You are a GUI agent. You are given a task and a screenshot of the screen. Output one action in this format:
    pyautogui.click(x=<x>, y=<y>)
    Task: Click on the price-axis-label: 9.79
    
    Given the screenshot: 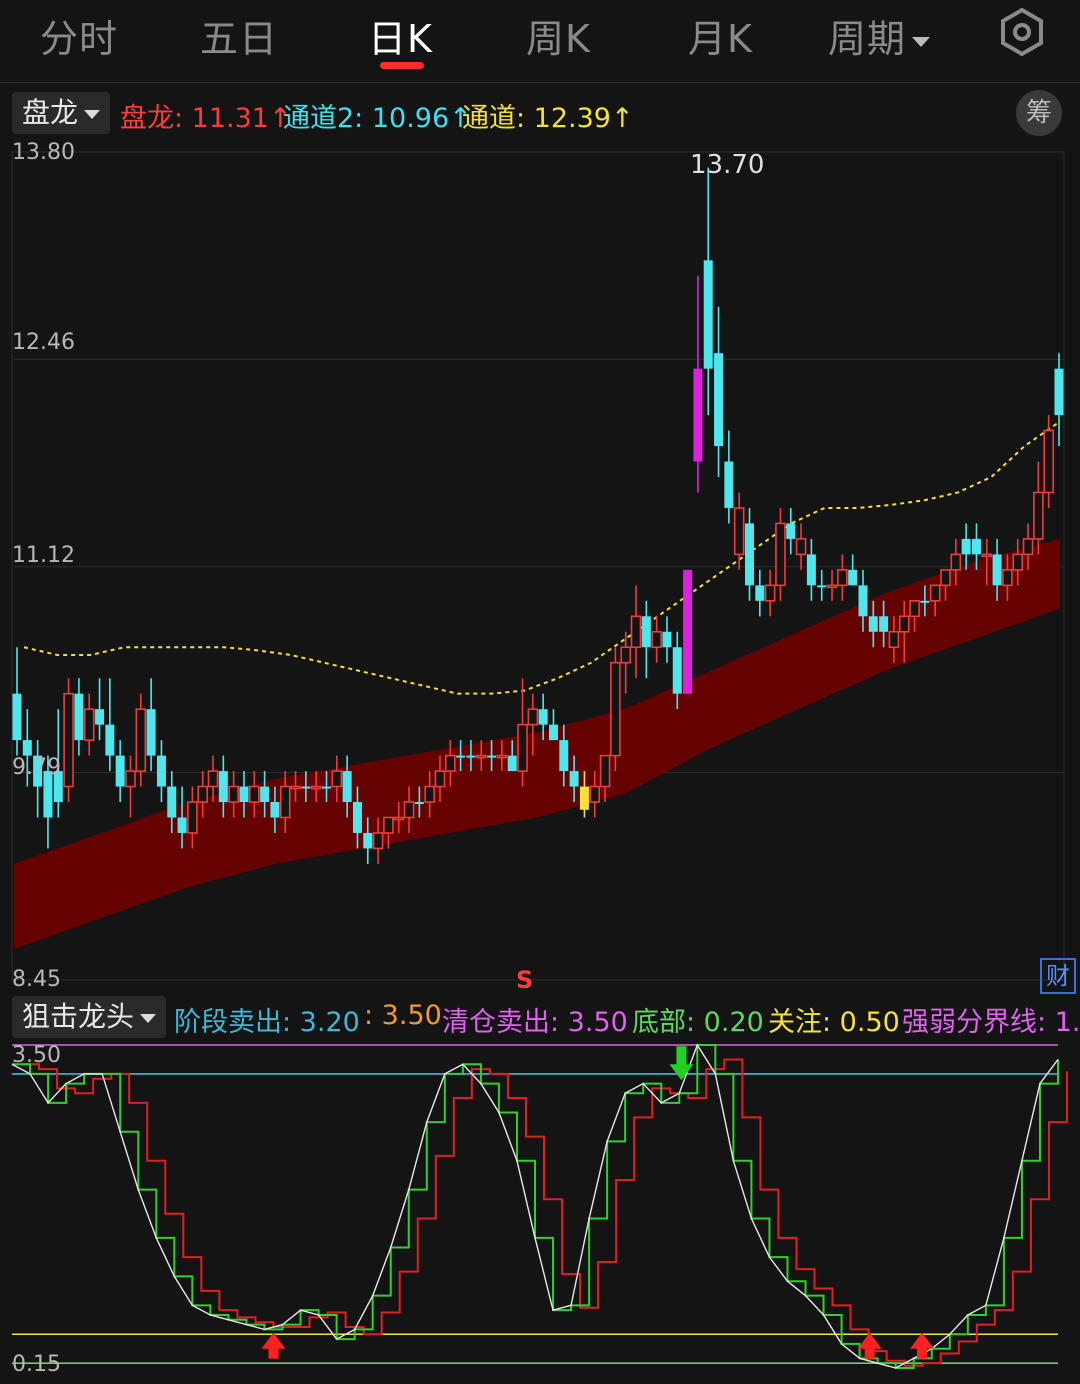 What is the action you would take?
    pyautogui.click(x=36, y=767)
    